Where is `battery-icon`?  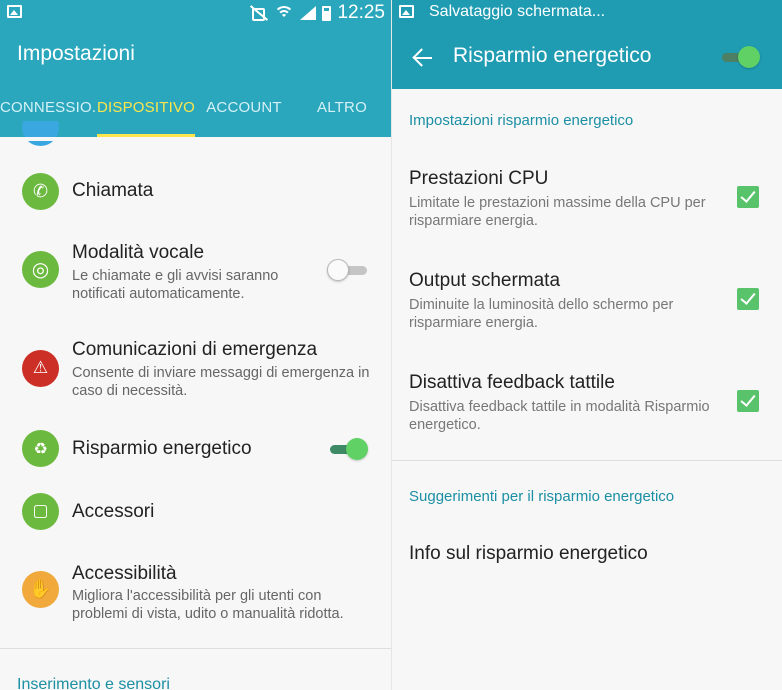
battery-icon is located at coordinates (327, 13).